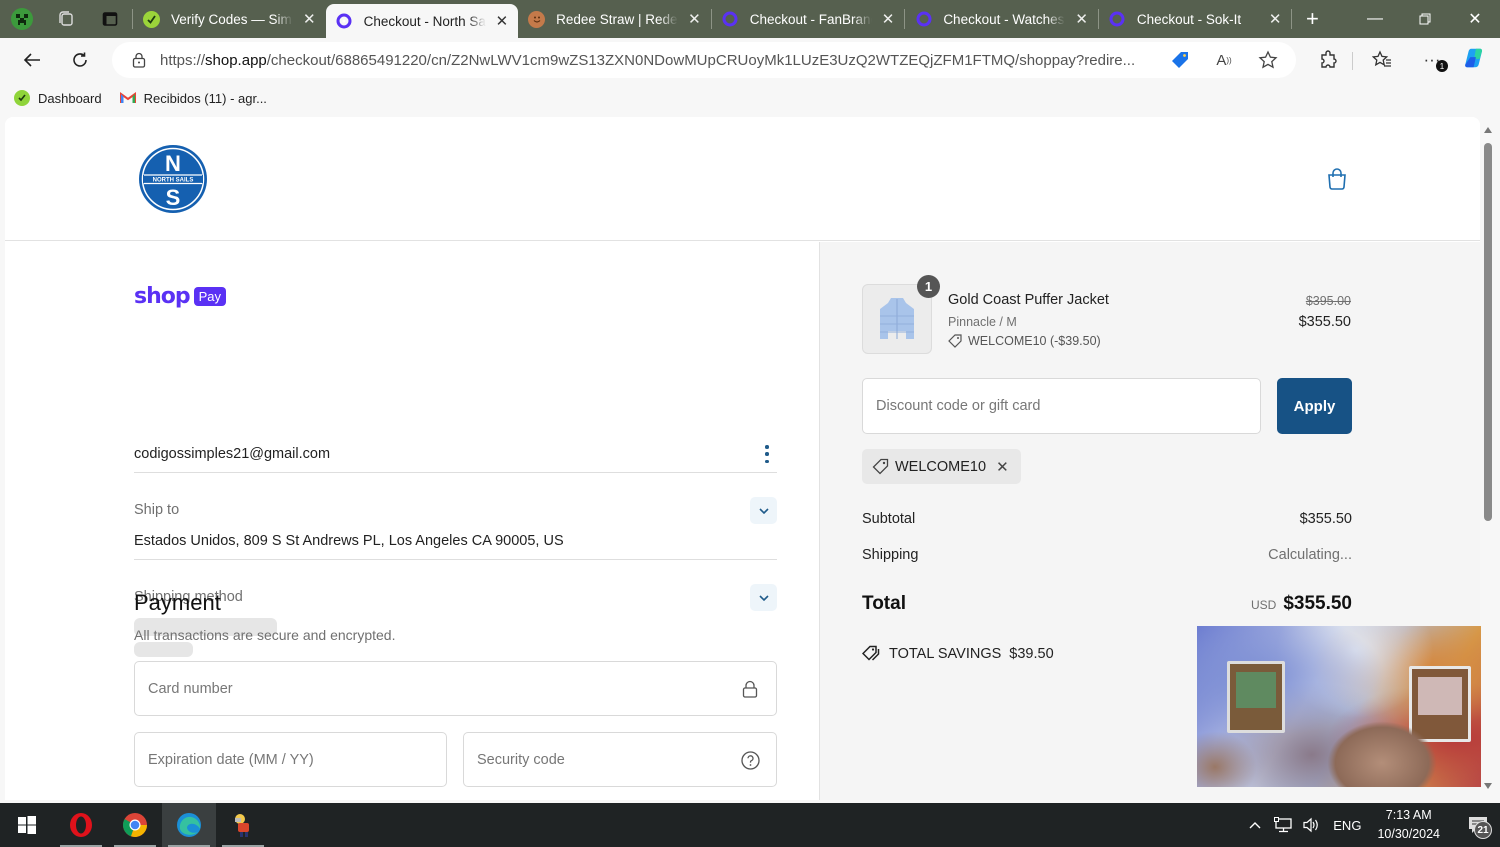 Image resolution: width=1500 pixels, height=847 pixels. What do you see at coordinates (183, 60) in the screenshot?
I see `url-scheme: https://` at bounding box center [183, 60].